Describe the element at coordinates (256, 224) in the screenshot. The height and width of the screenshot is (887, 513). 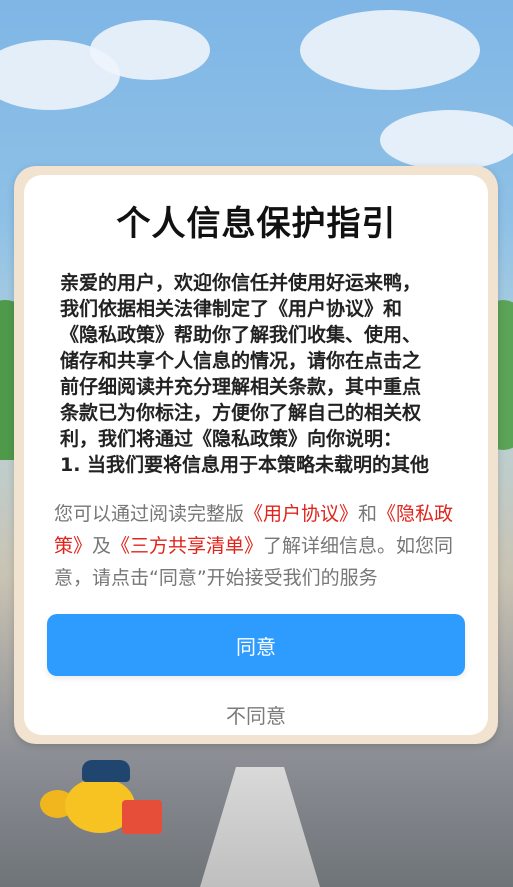
I see `dialog-title: 个人信息保护指引` at that location.